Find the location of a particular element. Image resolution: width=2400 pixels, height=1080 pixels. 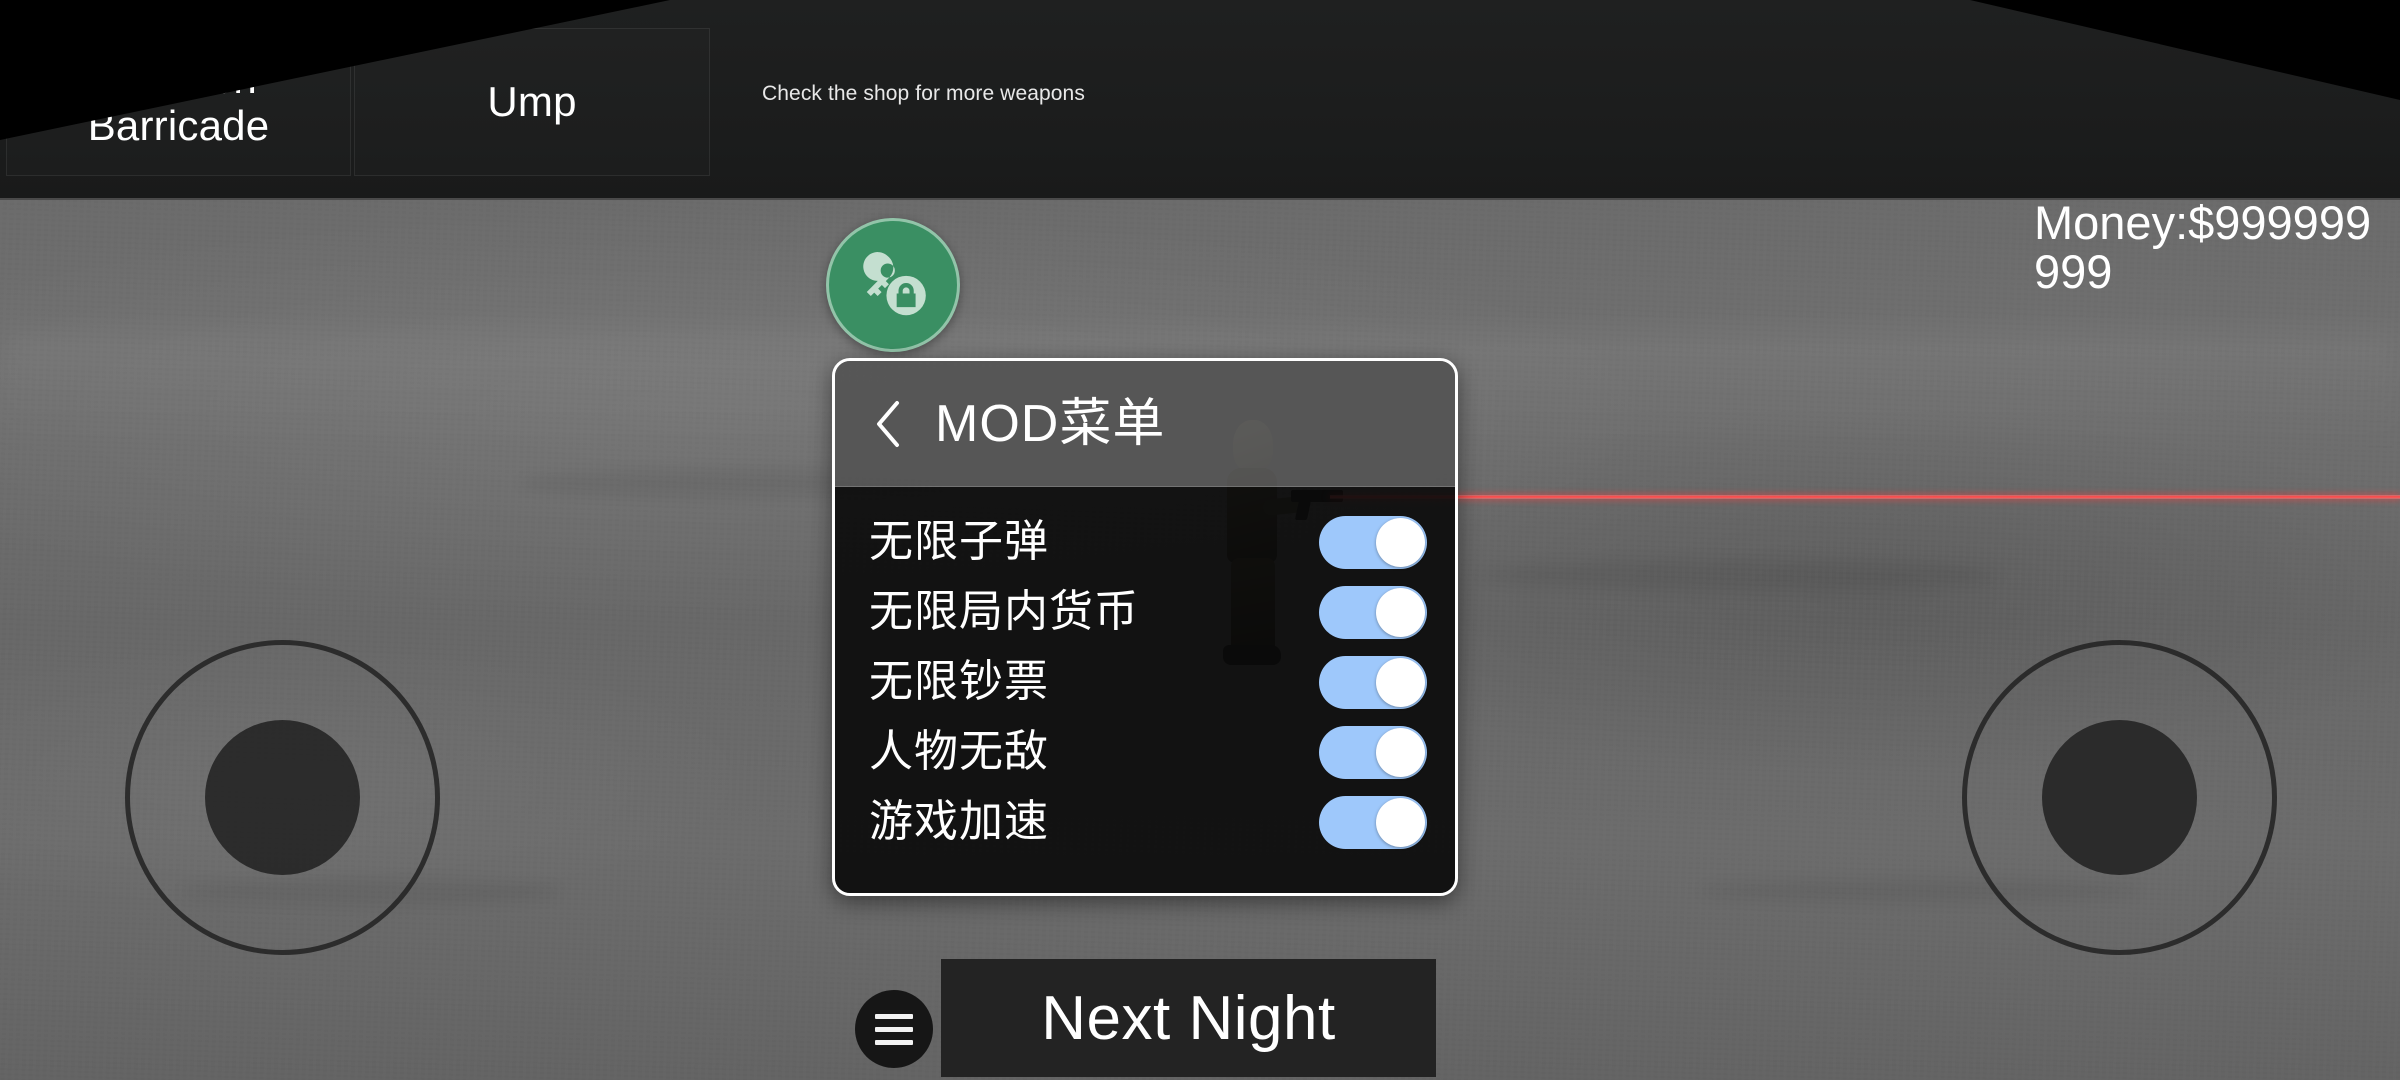

chevron-left-icon is located at coordinates (888, 424).